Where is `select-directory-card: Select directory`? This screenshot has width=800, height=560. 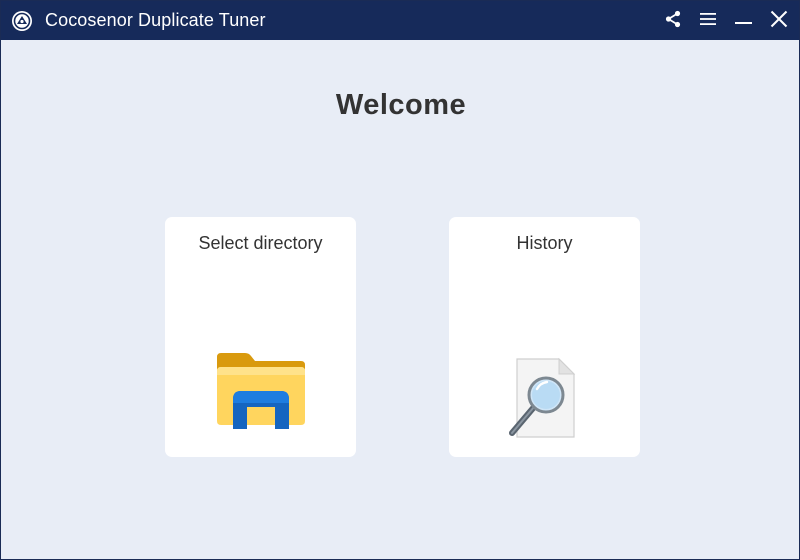
select-directory-card: Select directory is located at coordinates (260, 337).